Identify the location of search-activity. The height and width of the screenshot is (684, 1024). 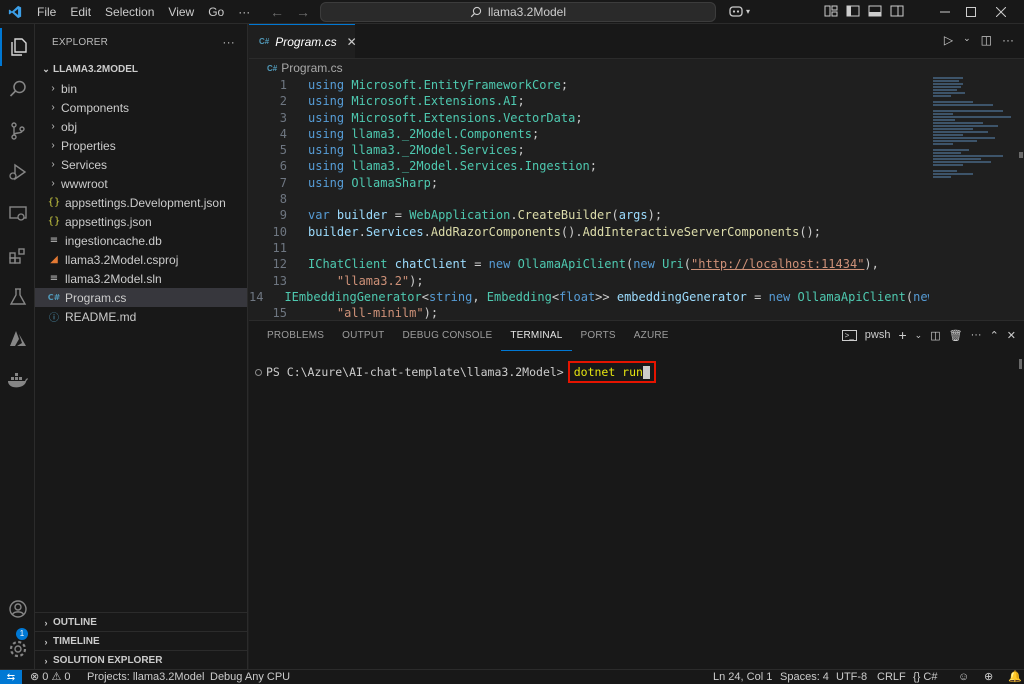
(17, 89).